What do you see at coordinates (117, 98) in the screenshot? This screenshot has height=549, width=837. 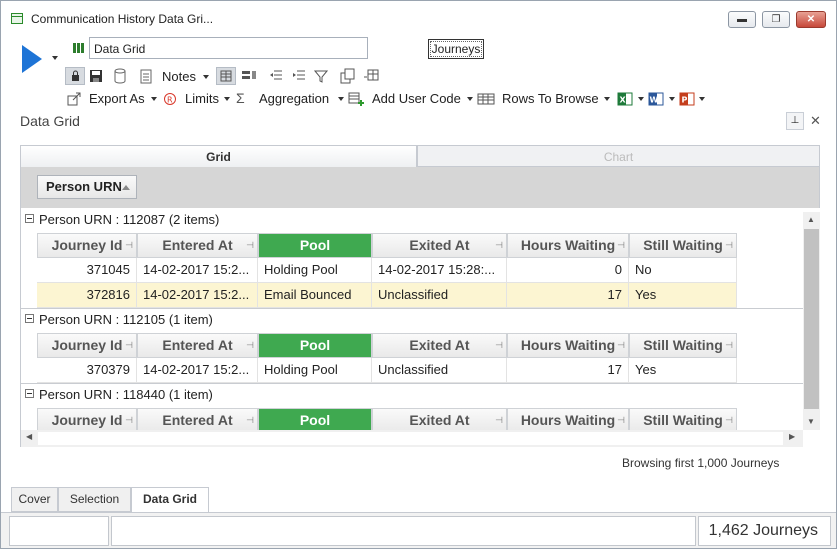 I see `export-as-button: Export As` at bounding box center [117, 98].